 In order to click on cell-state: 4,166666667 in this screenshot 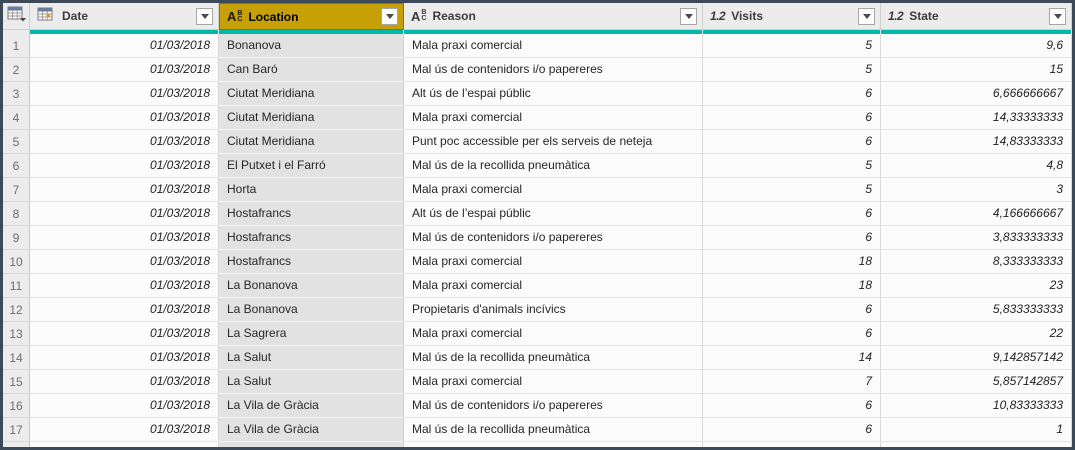, I will do `click(976, 214)`.